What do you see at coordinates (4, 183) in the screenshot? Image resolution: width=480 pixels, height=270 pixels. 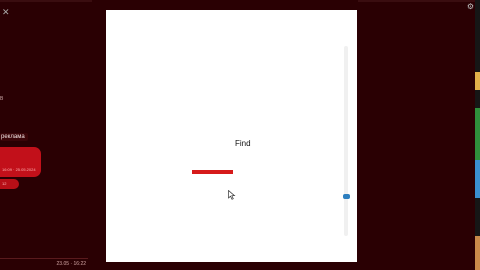 I see `message-bubble-small-text: 12` at bounding box center [4, 183].